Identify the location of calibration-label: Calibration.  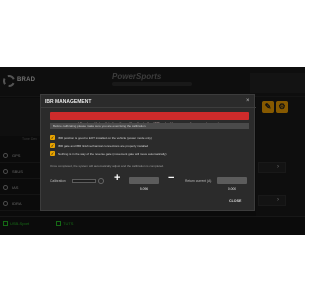
(58, 181).